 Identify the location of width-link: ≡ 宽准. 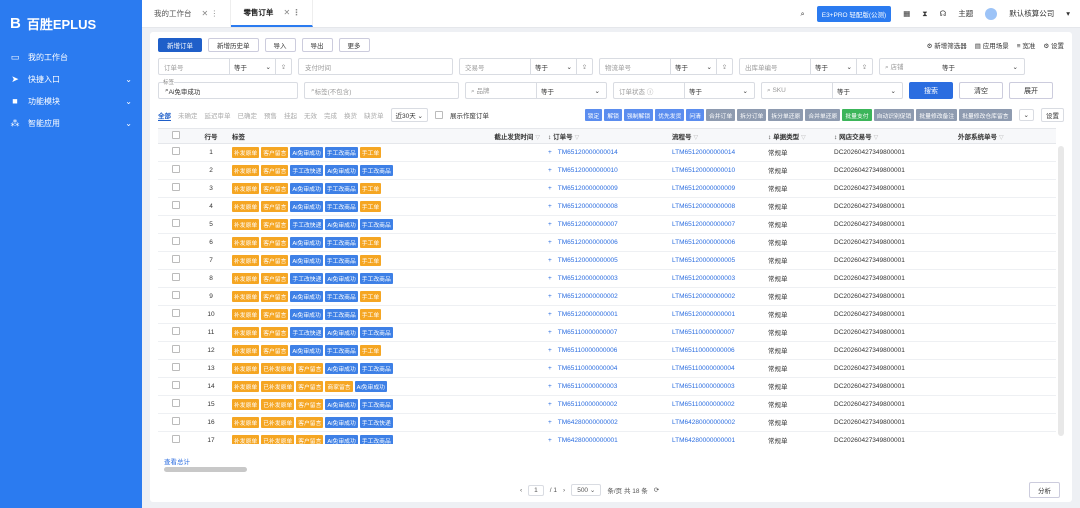
(1026, 45).